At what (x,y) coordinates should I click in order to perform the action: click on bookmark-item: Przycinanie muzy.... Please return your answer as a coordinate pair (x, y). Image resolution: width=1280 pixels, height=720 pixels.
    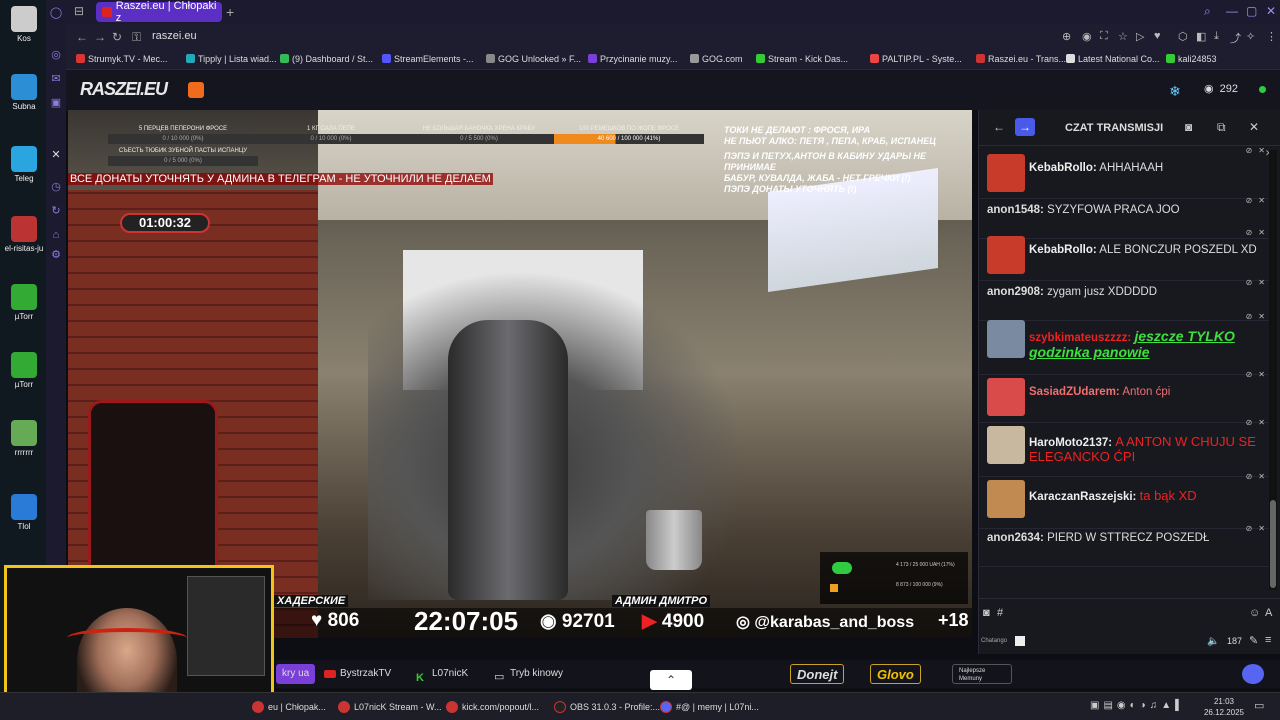
    Looking at the image, I should click on (632, 59).